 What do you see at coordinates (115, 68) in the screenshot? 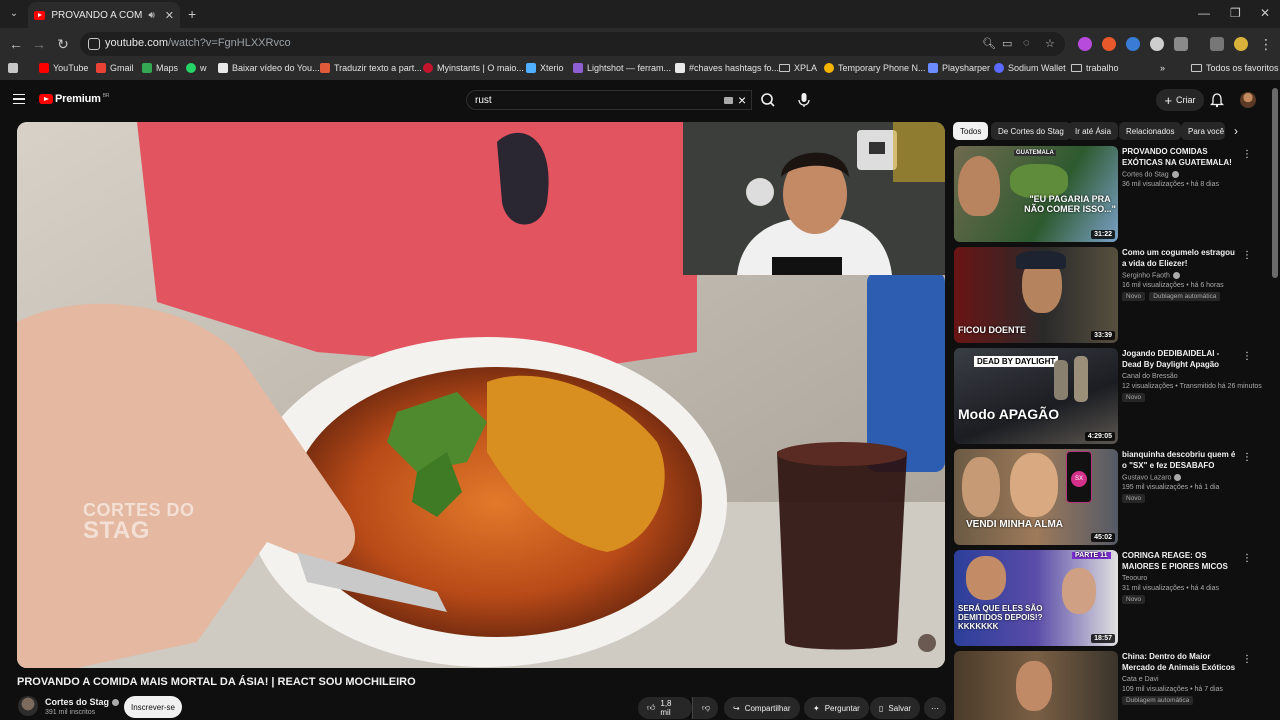
I see `bookmark-gmail: Gmail` at bounding box center [115, 68].